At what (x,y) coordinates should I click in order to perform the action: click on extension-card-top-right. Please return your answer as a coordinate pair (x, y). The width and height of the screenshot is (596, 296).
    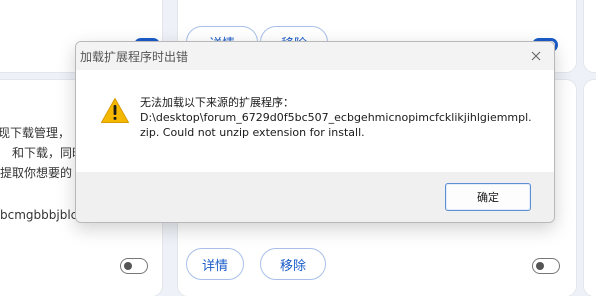
    Looking at the image, I should click on (590, 36).